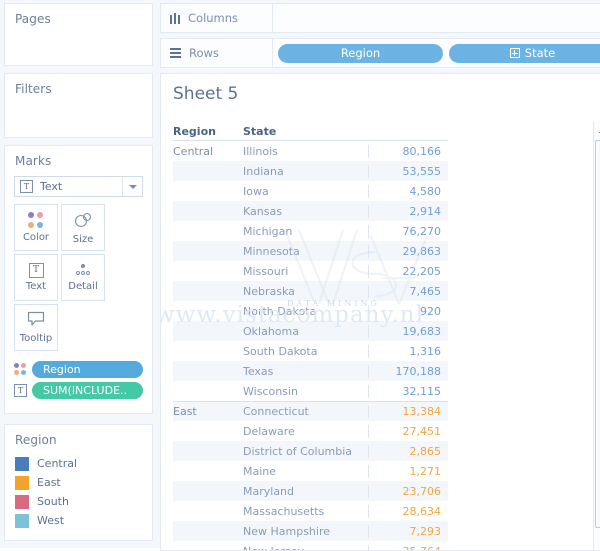 This screenshot has height=551, width=600. I want to click on table-row: Nebraska7,465, so click(310, 291).